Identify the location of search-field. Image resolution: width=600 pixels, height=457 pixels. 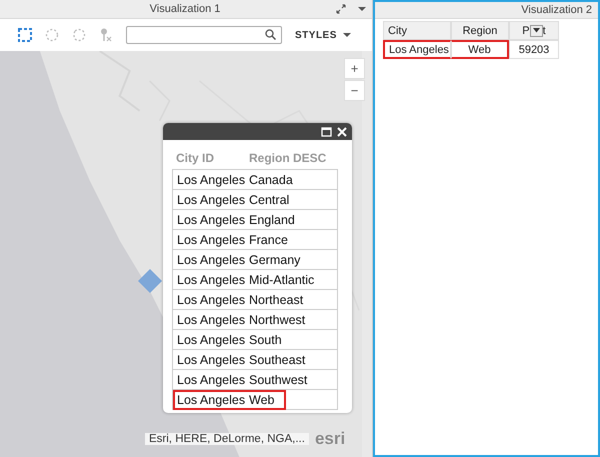
(204, 35).